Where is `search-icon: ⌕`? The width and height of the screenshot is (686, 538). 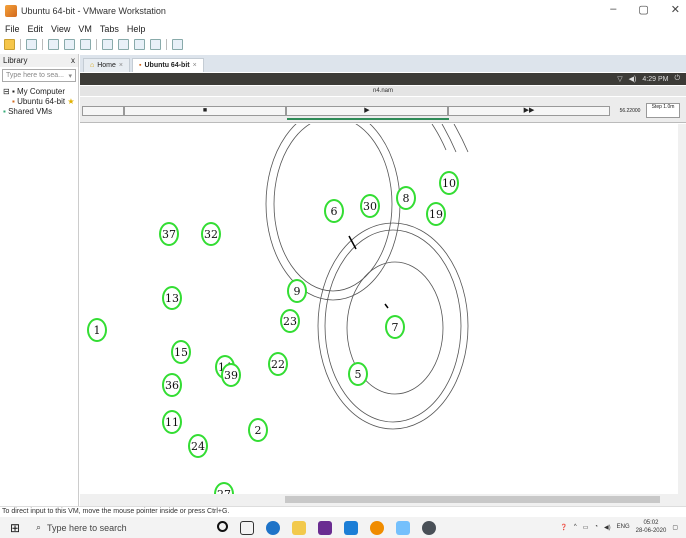
search-icon: ⌕ is located at coordinates (39, 527).